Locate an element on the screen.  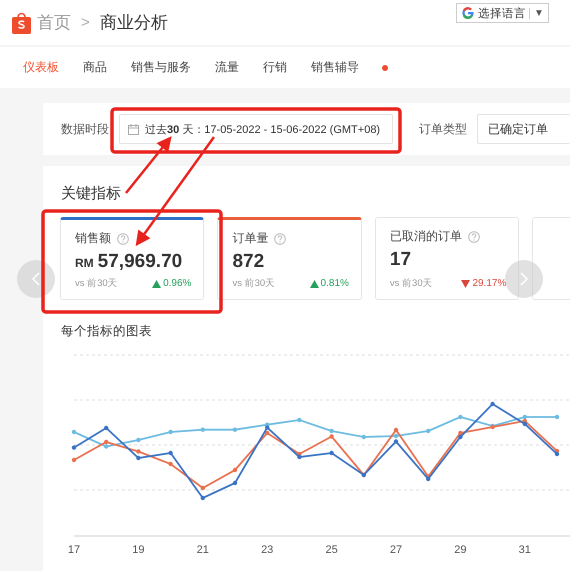
metric-title: 已取消的订单 is located at coordinates (426, 236).